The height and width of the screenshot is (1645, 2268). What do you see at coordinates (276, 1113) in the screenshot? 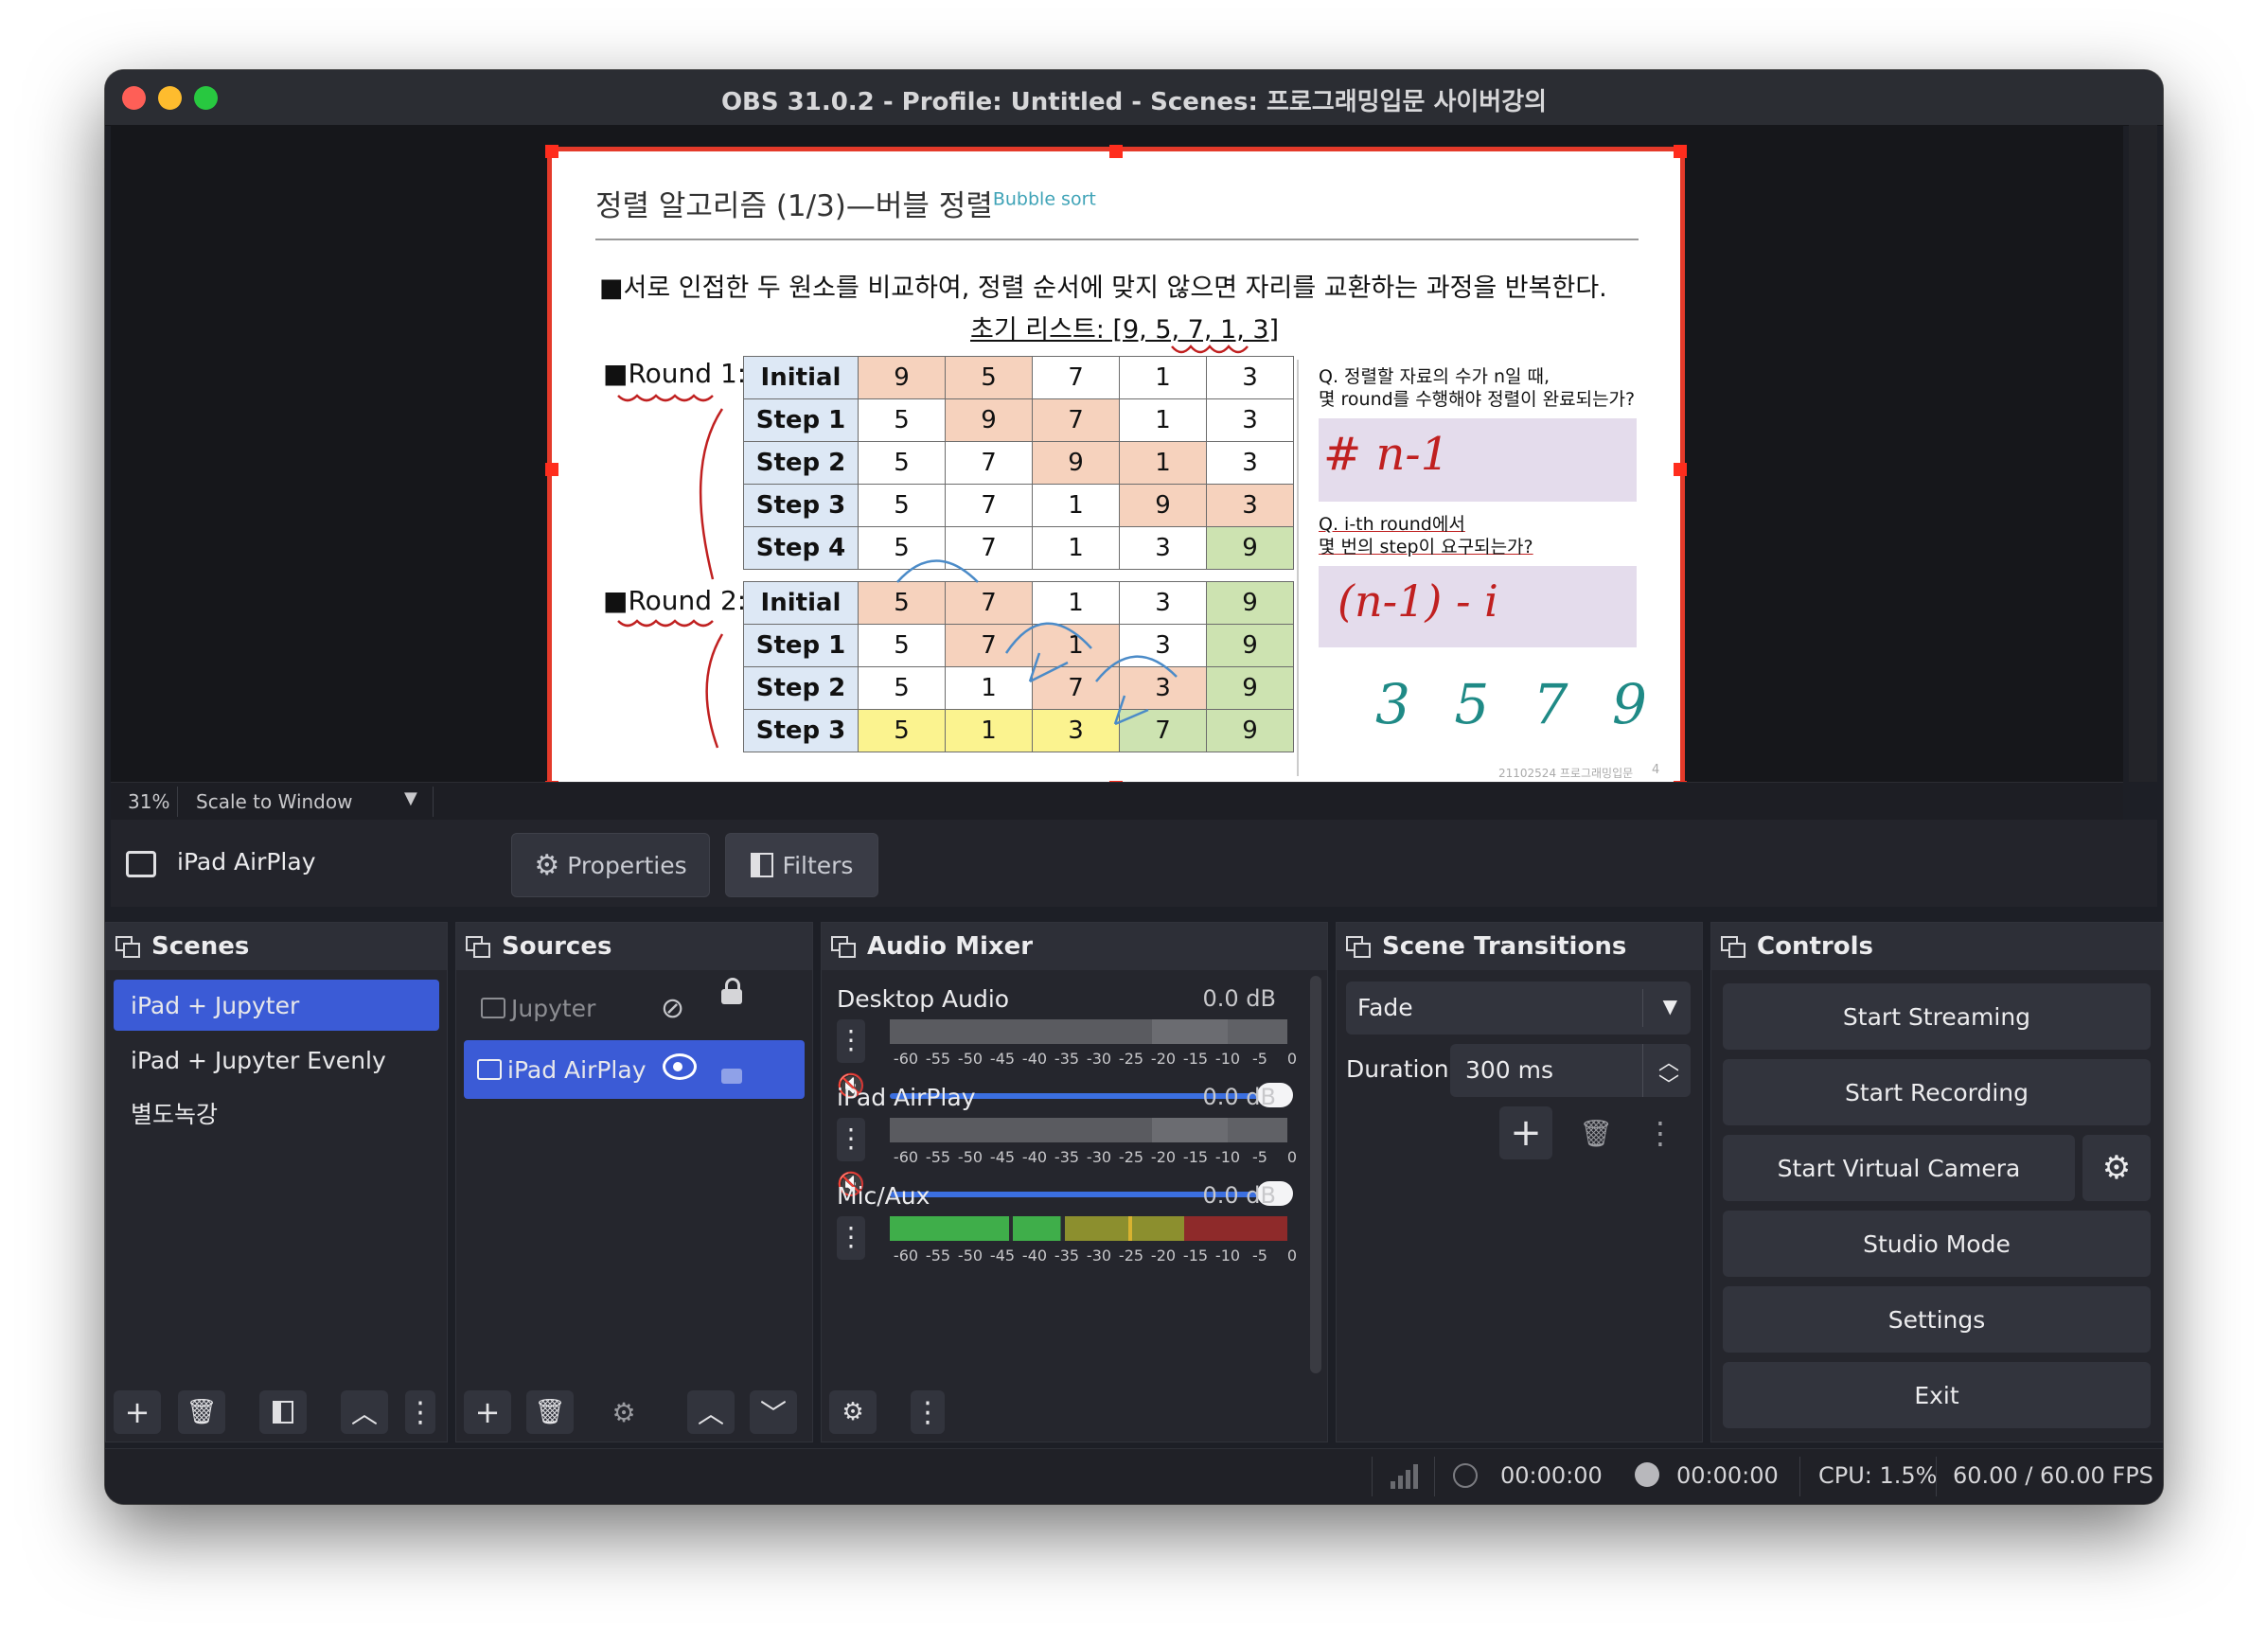
I see `scene-item-separate-recording: 별도녹강` at bounding box center [276, 1113].